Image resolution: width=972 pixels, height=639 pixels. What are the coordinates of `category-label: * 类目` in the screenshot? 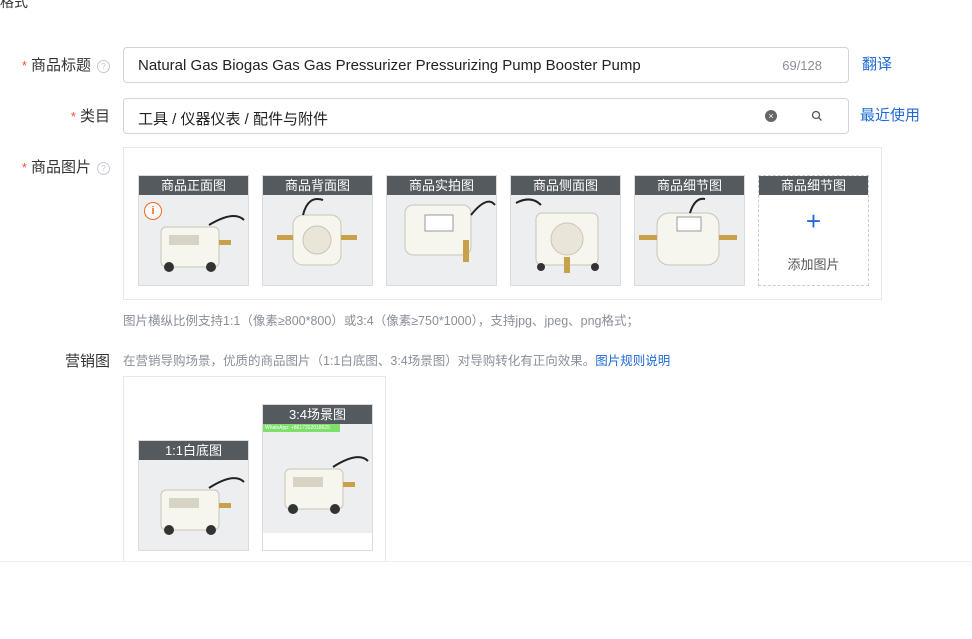 It's located at (90, 115).